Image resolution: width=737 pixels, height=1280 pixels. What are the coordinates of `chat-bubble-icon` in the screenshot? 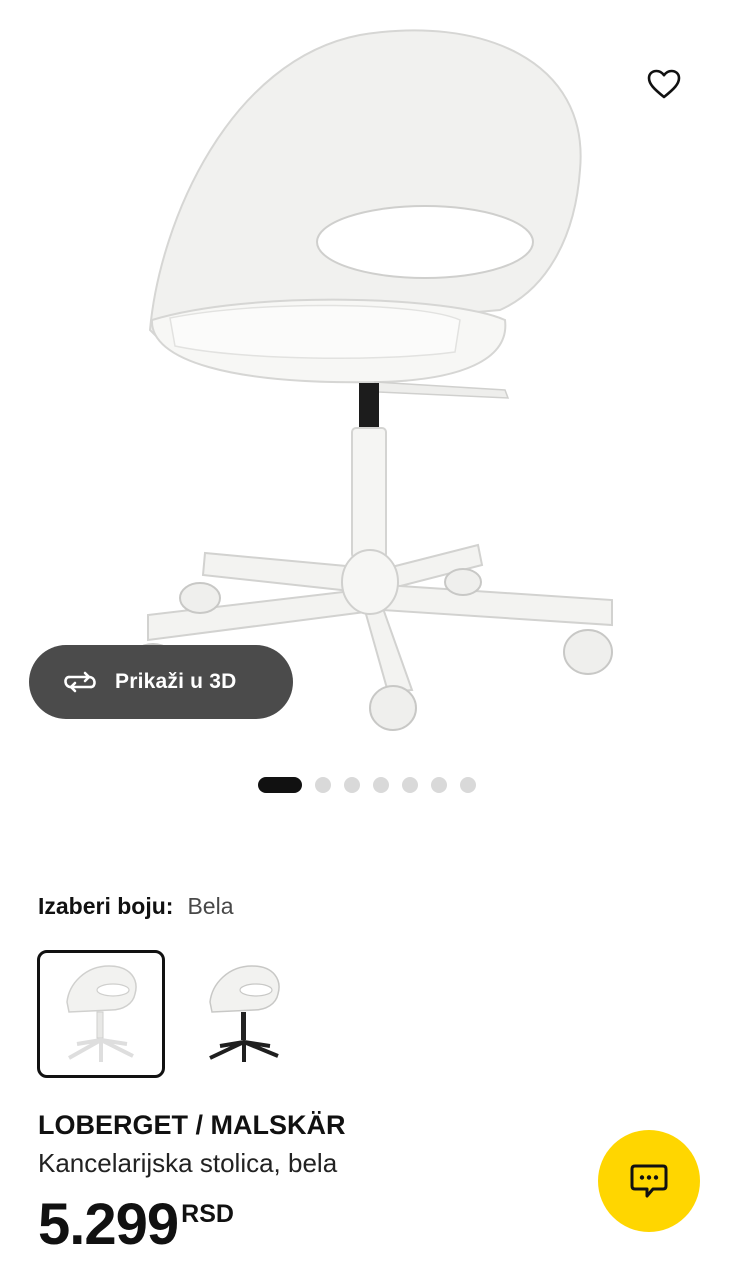 It's located at (649, 1181).